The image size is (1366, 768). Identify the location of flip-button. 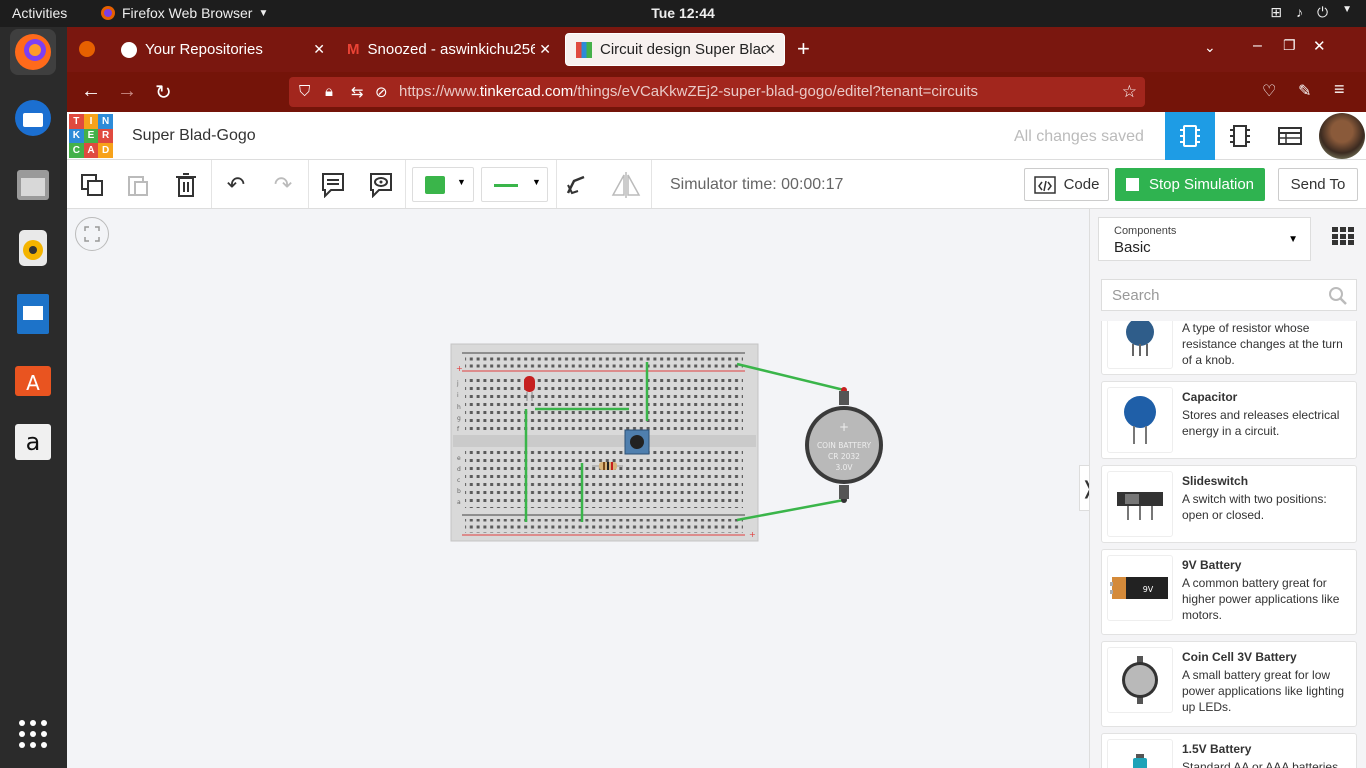
(626, 185).